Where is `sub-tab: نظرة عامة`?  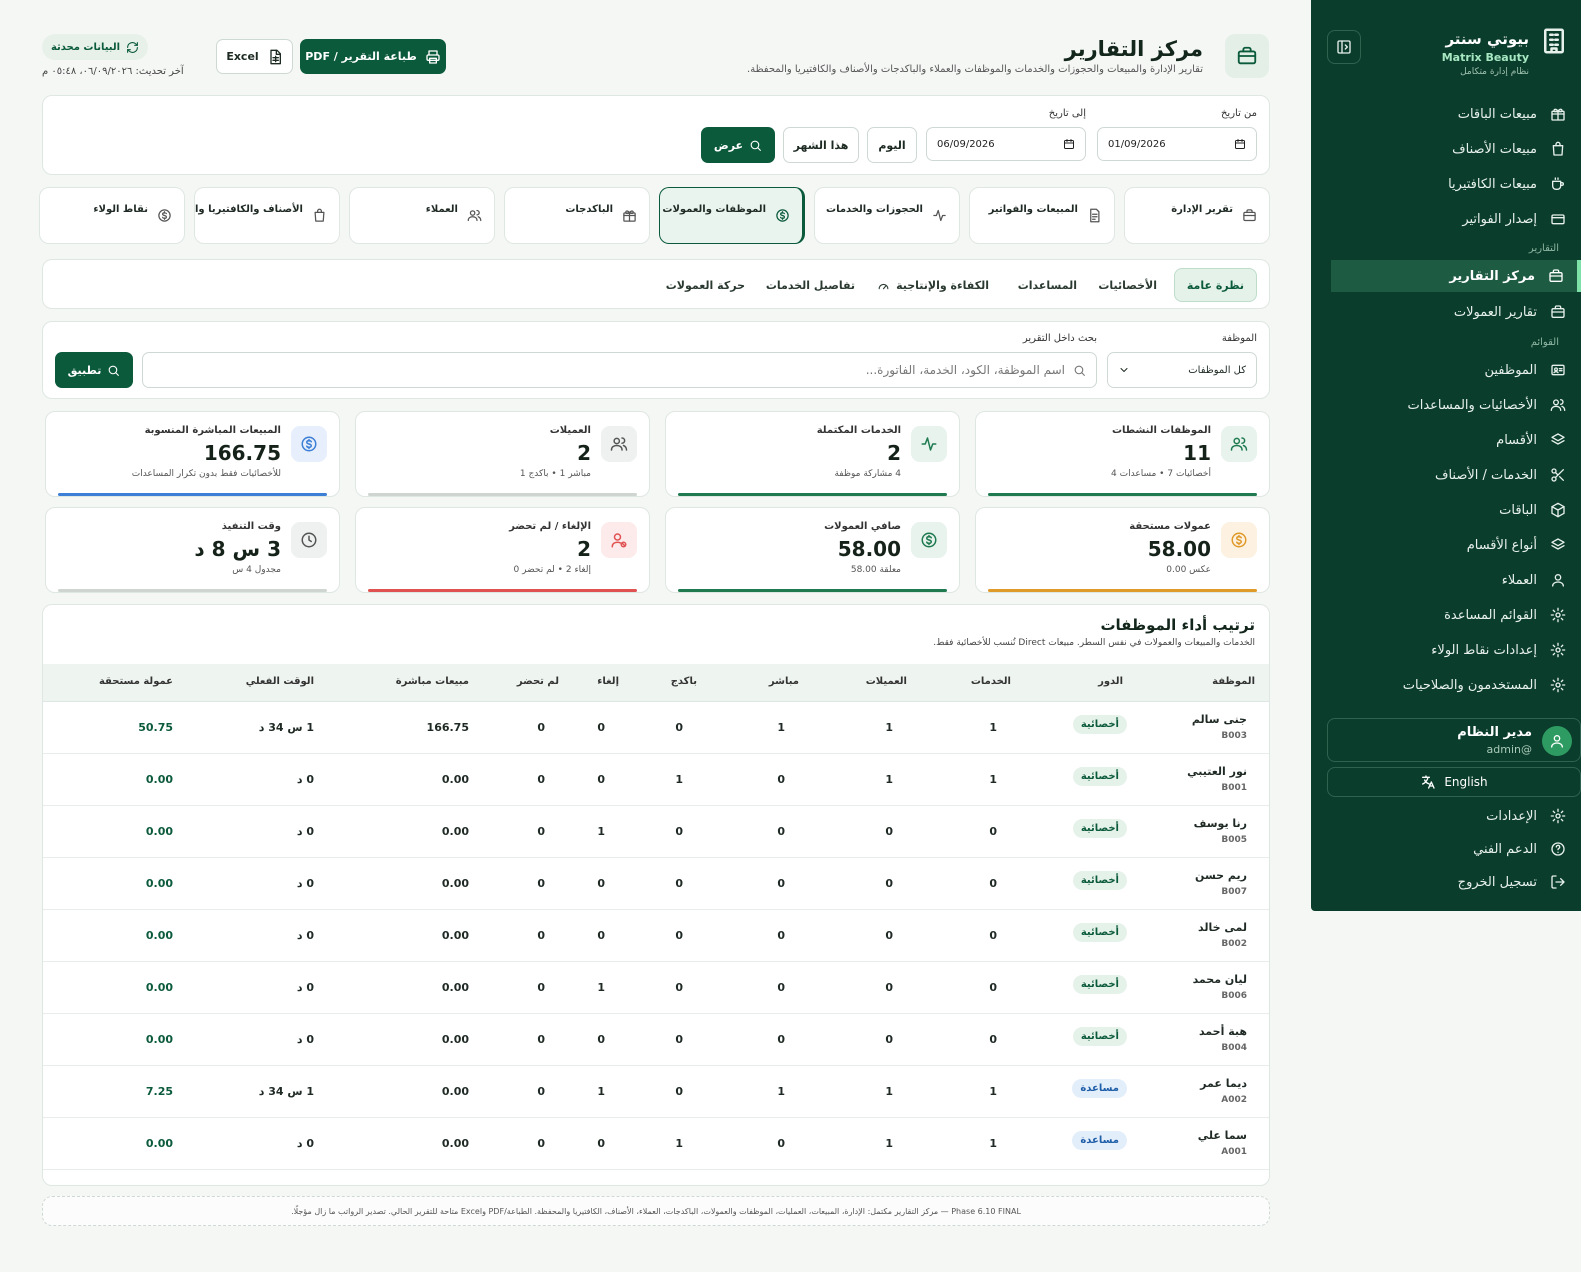 sub-tab: نظرة عامة is located at coordinates (1215, 285).